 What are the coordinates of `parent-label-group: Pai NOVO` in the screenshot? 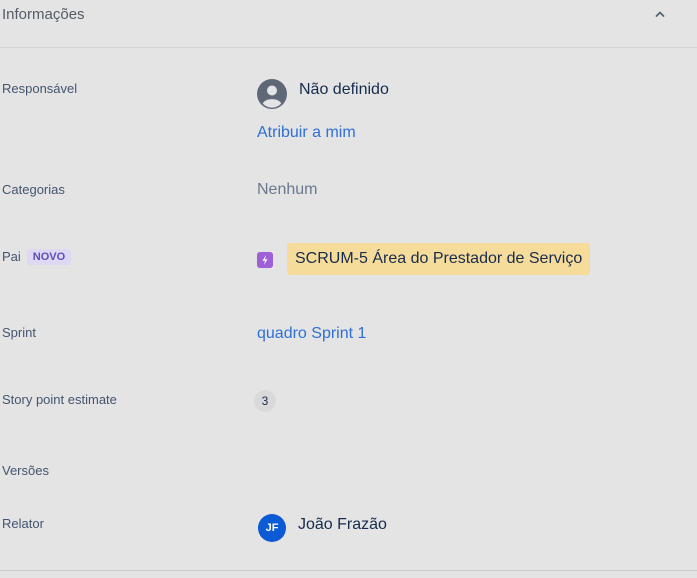 It's located at (37, 257).